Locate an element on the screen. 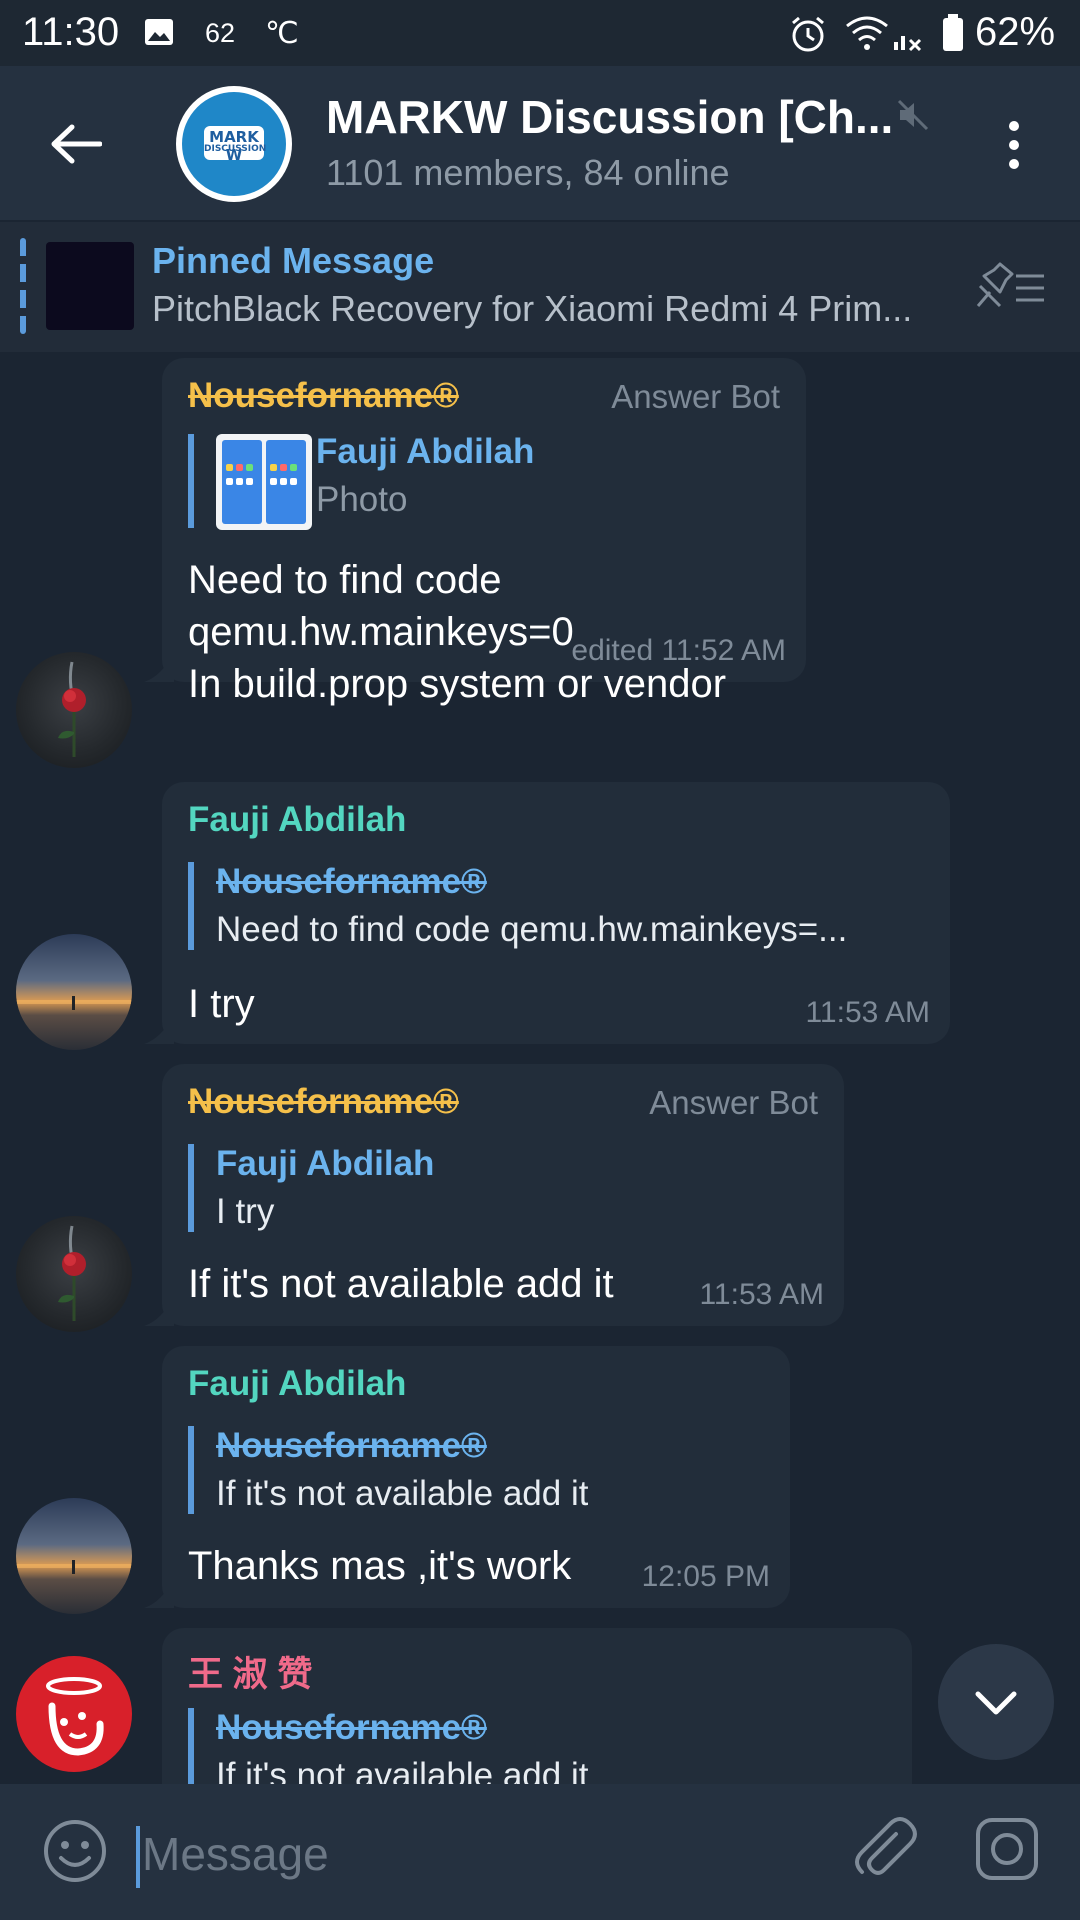 This screenshot has height=1920, width=1080. more-vertical-icon is located at coordinates (1014, 145).